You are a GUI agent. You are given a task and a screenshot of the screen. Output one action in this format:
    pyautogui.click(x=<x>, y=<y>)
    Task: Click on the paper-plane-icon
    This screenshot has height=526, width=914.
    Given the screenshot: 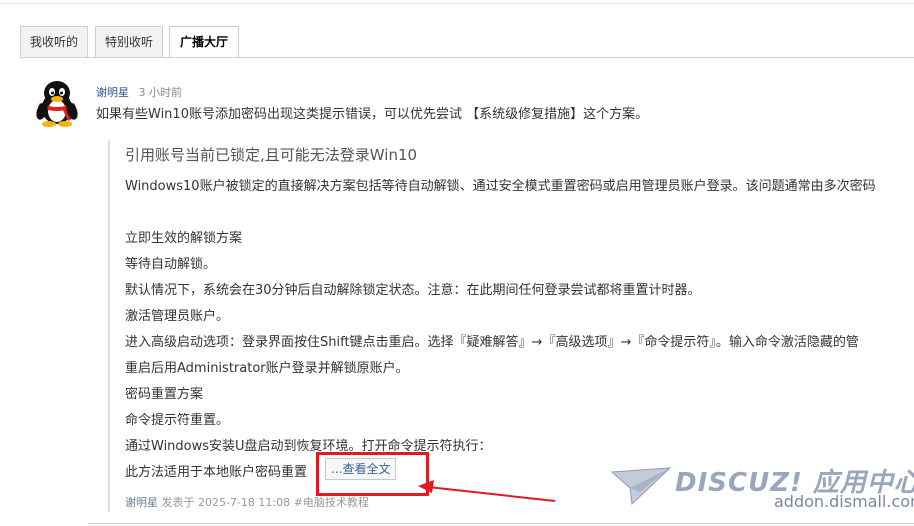 What is the action you would take?
    pyautogui.click(x=641, y=486)
    